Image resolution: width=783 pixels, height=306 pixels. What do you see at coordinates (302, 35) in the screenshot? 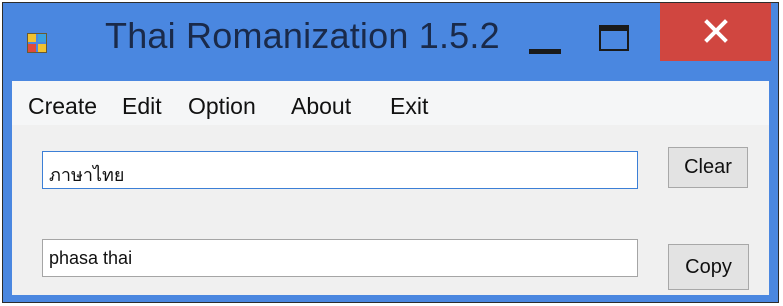
I see `window-title: Thai Romanization 1.5.2` at bounding box center [302, 35].